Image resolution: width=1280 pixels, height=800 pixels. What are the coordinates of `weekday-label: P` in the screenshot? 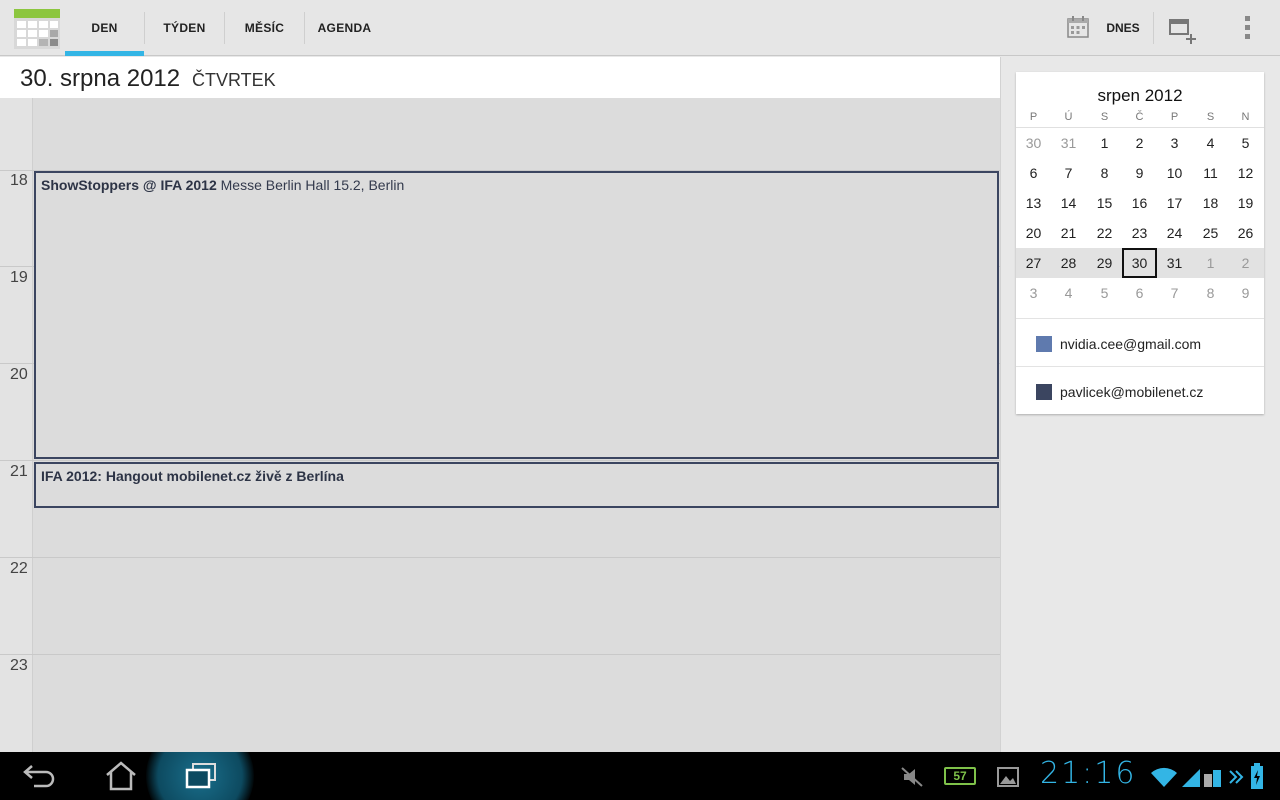 It's located at (1174, 117).